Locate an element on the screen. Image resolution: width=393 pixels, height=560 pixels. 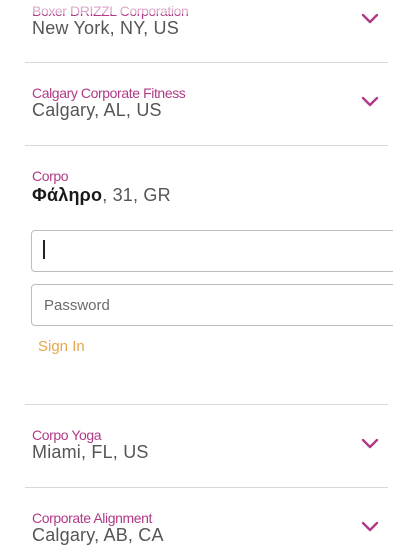
location-name: Corporate Alignment is located at coordinates (92, 518).